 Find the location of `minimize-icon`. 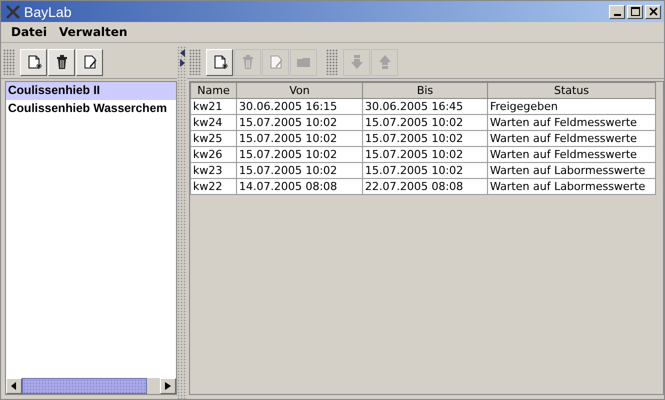

minimize-icon is located at coordinates (617, 15).